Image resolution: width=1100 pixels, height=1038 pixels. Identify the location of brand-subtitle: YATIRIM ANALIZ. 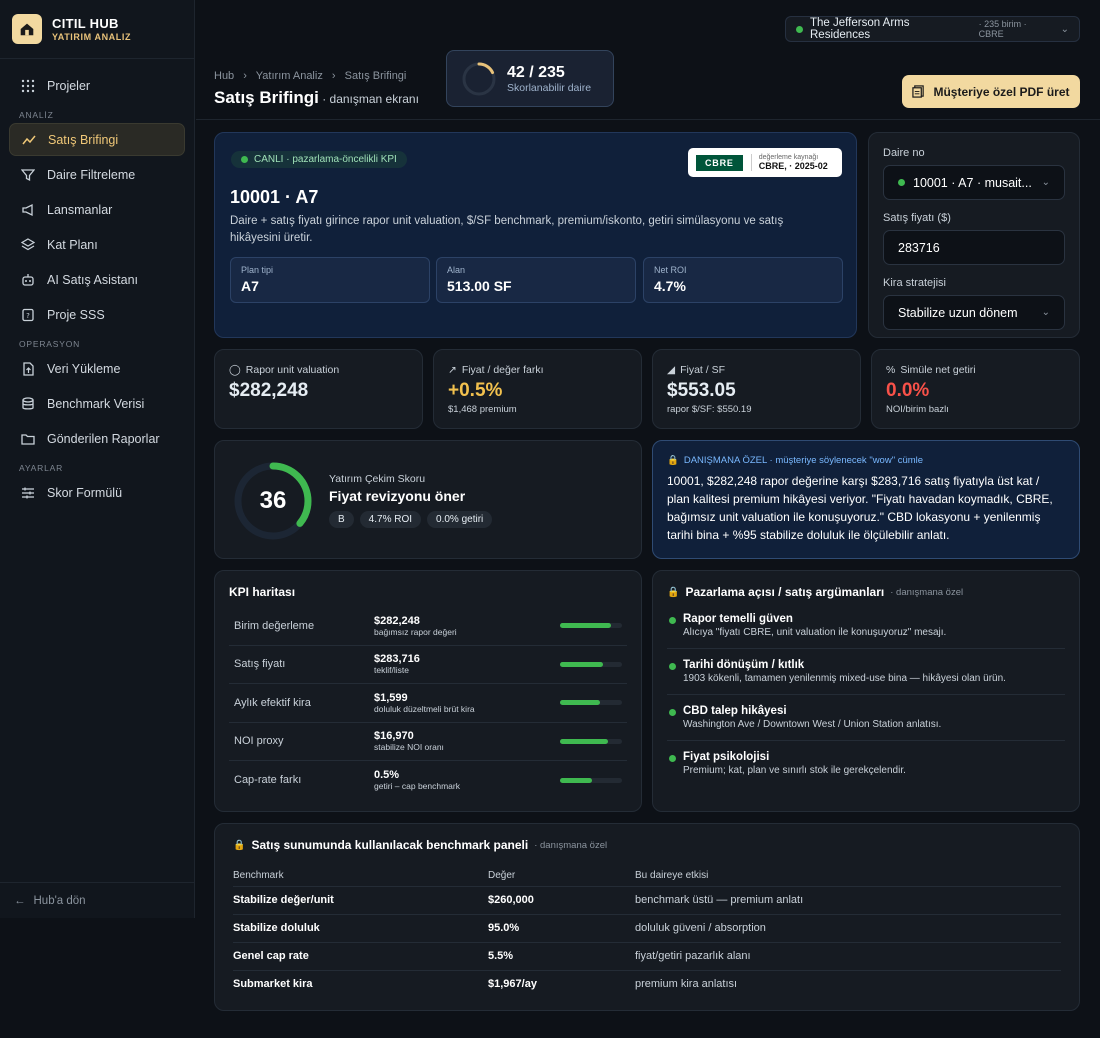
(92, 37).